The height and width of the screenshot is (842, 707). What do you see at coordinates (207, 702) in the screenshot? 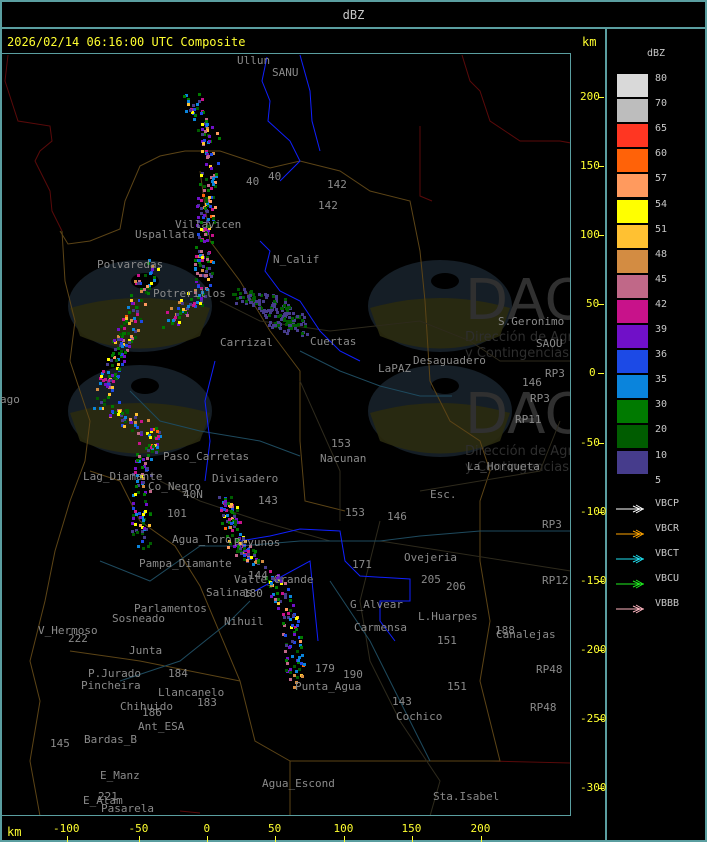
I see `place-label: 183` at bounding box center [207, 702].